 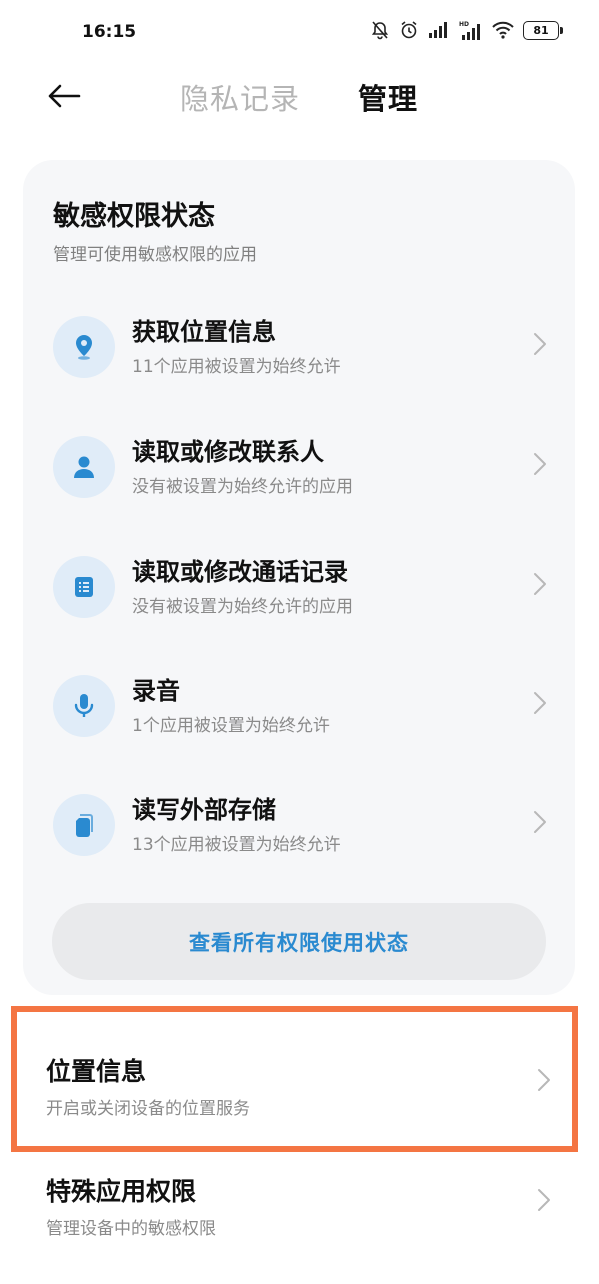 What do you see at coordinates (471, 30) in the screenshot?
I see `hd-signal-icon: HD` at bounding box center [471, 30].